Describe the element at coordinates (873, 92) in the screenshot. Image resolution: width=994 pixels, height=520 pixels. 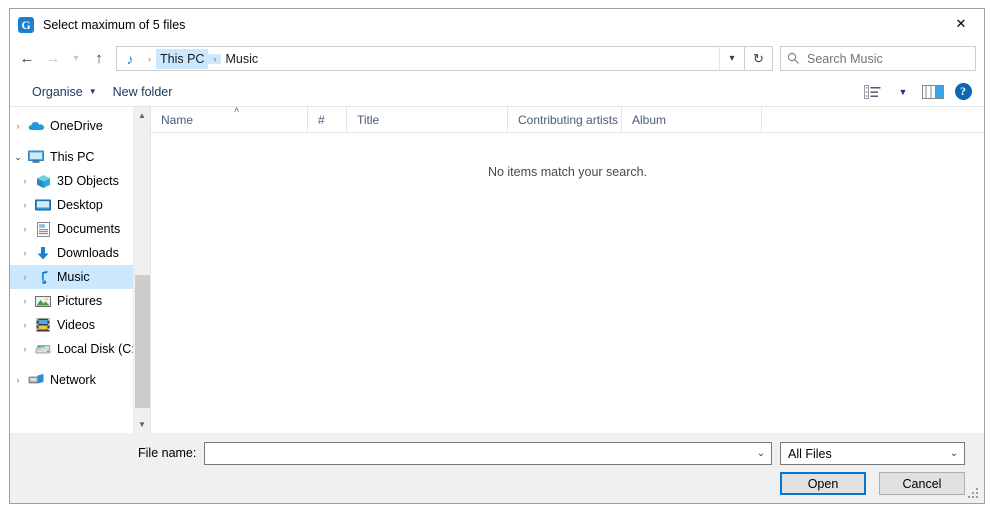
I see `list-view-icon` at that location.